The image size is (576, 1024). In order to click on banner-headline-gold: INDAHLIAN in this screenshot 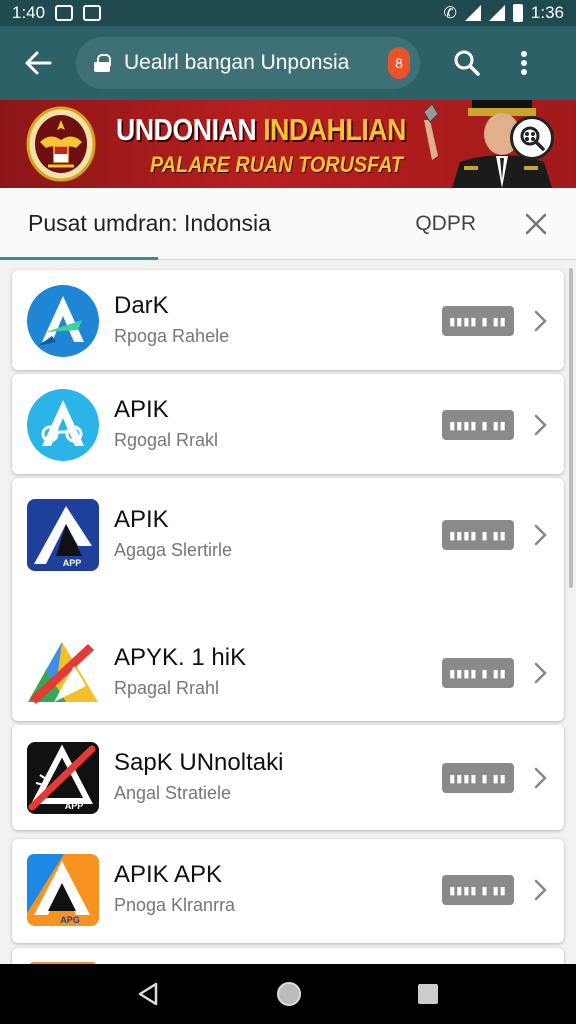, I will do `click(334, 129)`.